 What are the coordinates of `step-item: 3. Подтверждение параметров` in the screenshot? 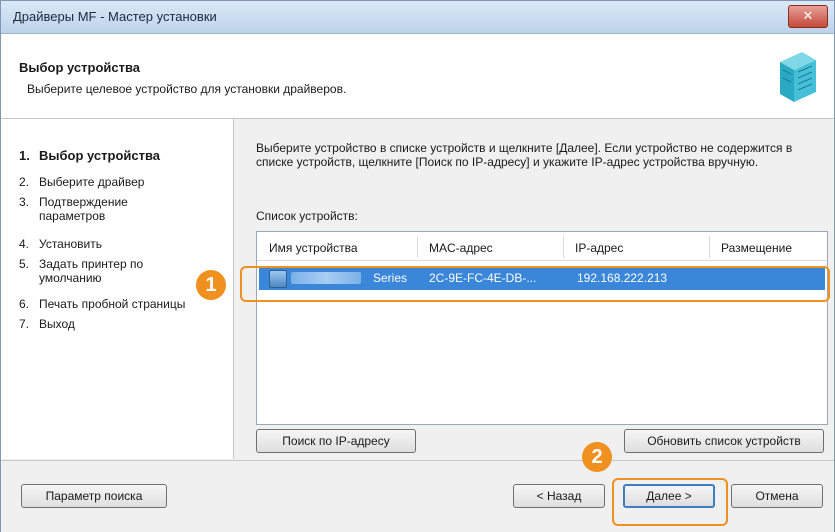 It's located at (73, 209).